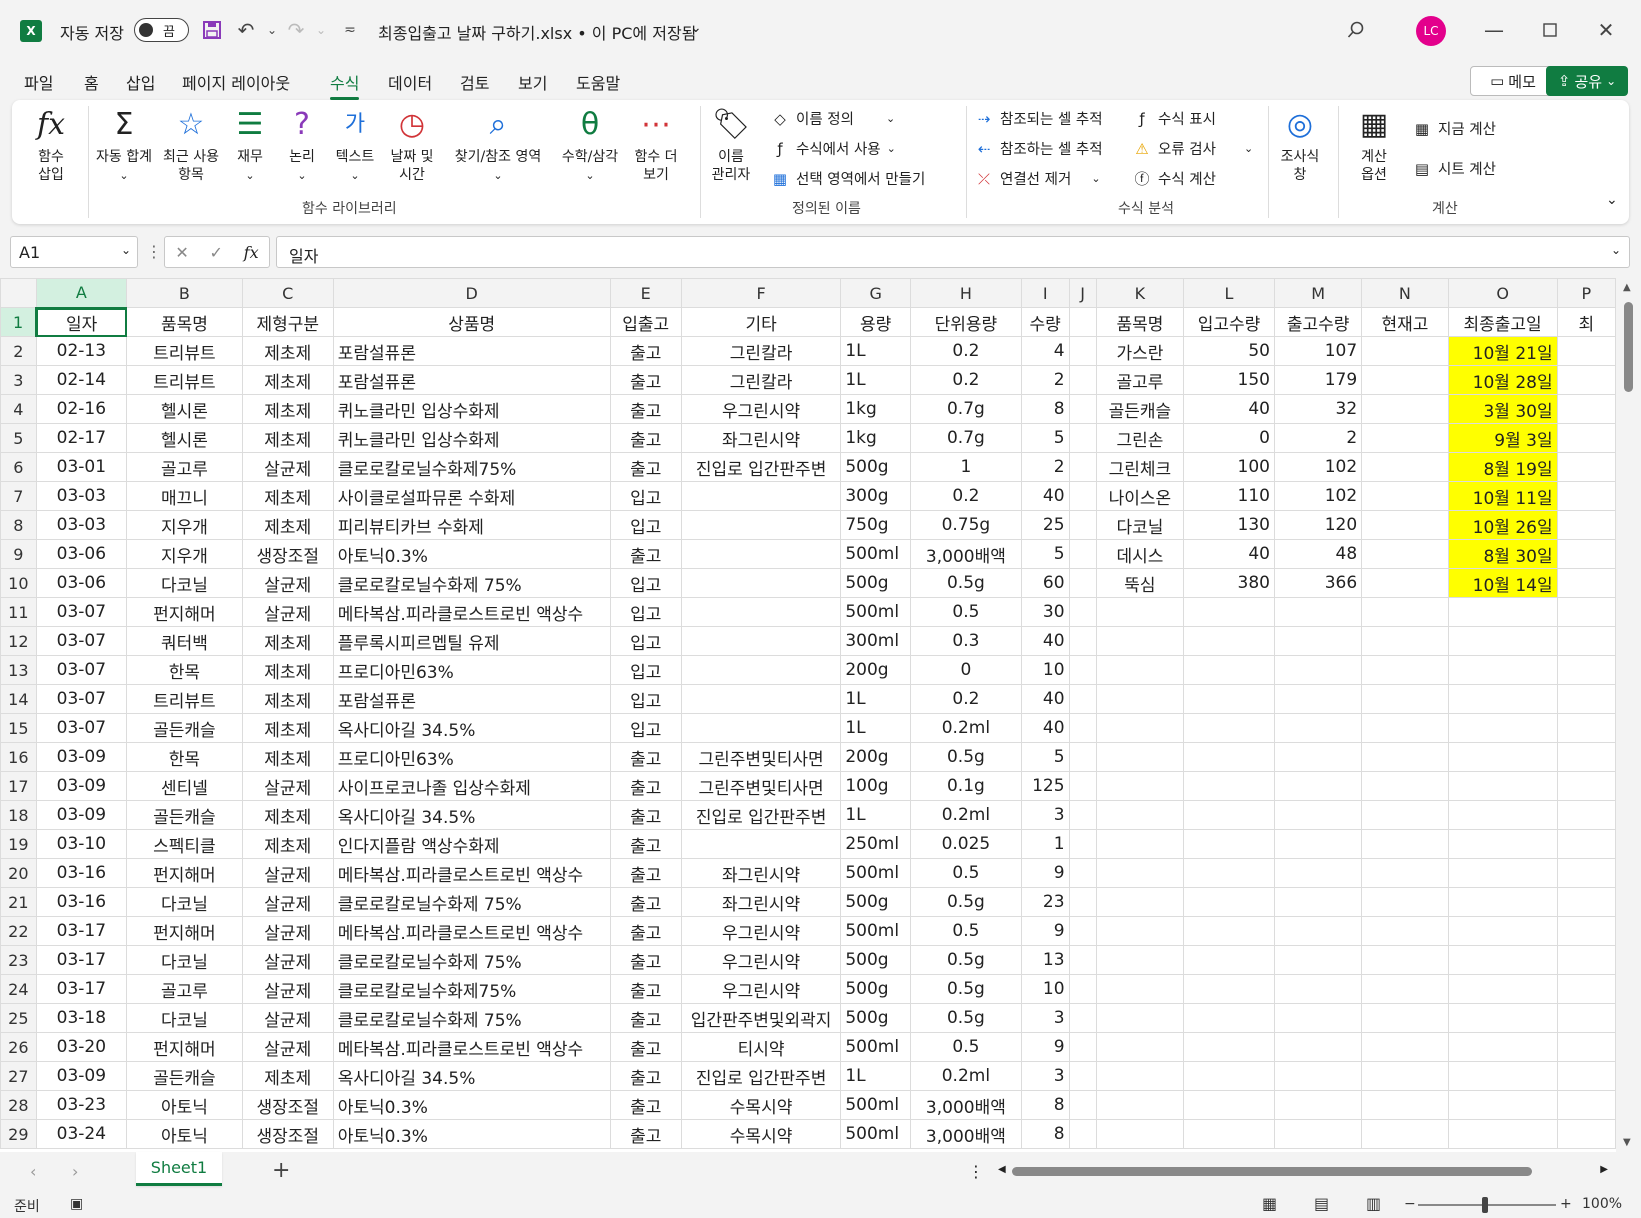 The height and width of the screenshot is (1218, 1641). Describe the element at coordinates (287, 467) in the screenshot. I see `cell: 살균제` at that location.